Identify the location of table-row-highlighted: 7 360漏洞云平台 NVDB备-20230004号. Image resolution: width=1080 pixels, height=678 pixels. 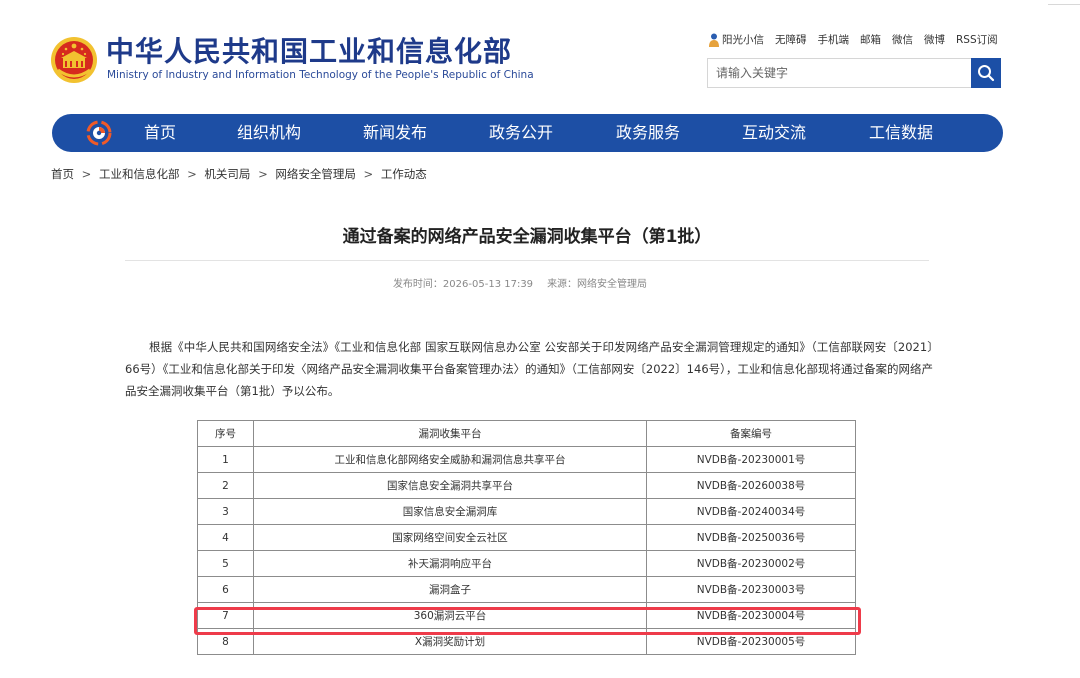
(526, 615).